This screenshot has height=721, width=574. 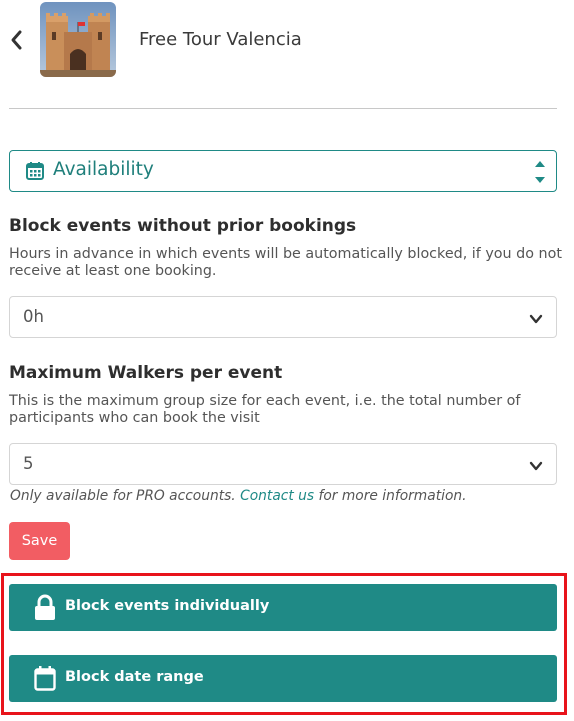 I want to click on tour-title: Free Tour Valencia, so click(x=220, y=39).